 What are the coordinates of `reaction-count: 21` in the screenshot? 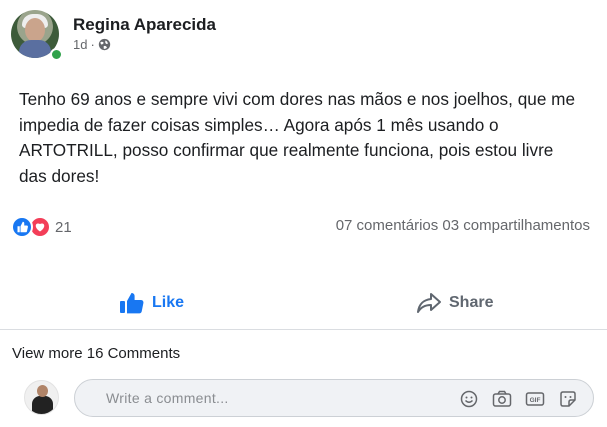 It's located at (63, 227).